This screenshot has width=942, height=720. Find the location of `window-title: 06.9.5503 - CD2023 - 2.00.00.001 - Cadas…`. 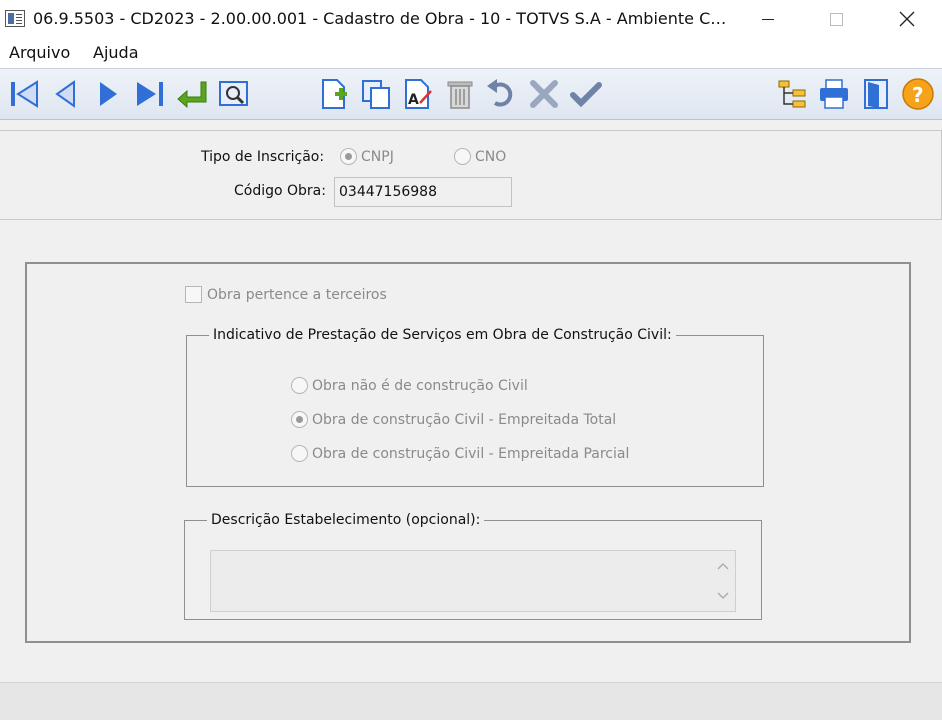

window-title: 06.9.5503 - CD2023 - 2.00.00.001 - Cadas… is located at coordinates (383, 18).